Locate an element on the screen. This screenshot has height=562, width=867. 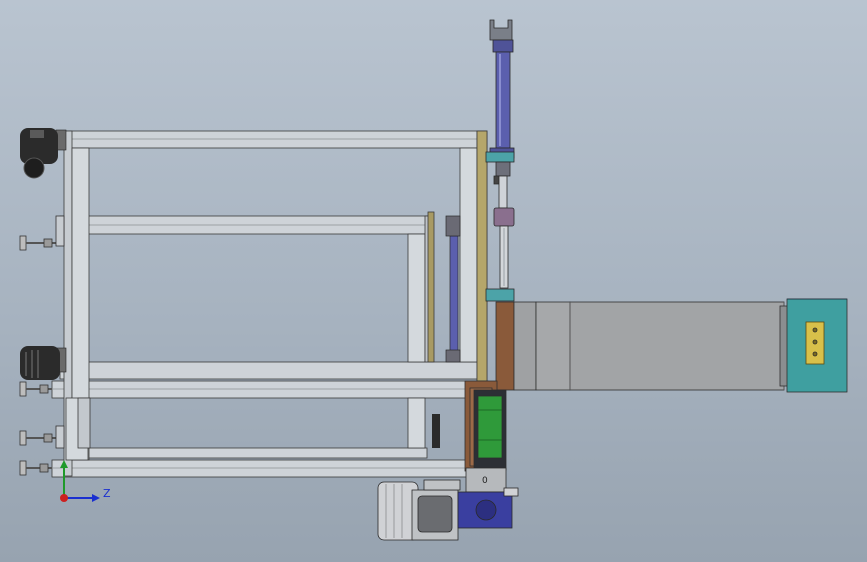
lower-drive-assembly: 0 is located at coordinates (485, 436).